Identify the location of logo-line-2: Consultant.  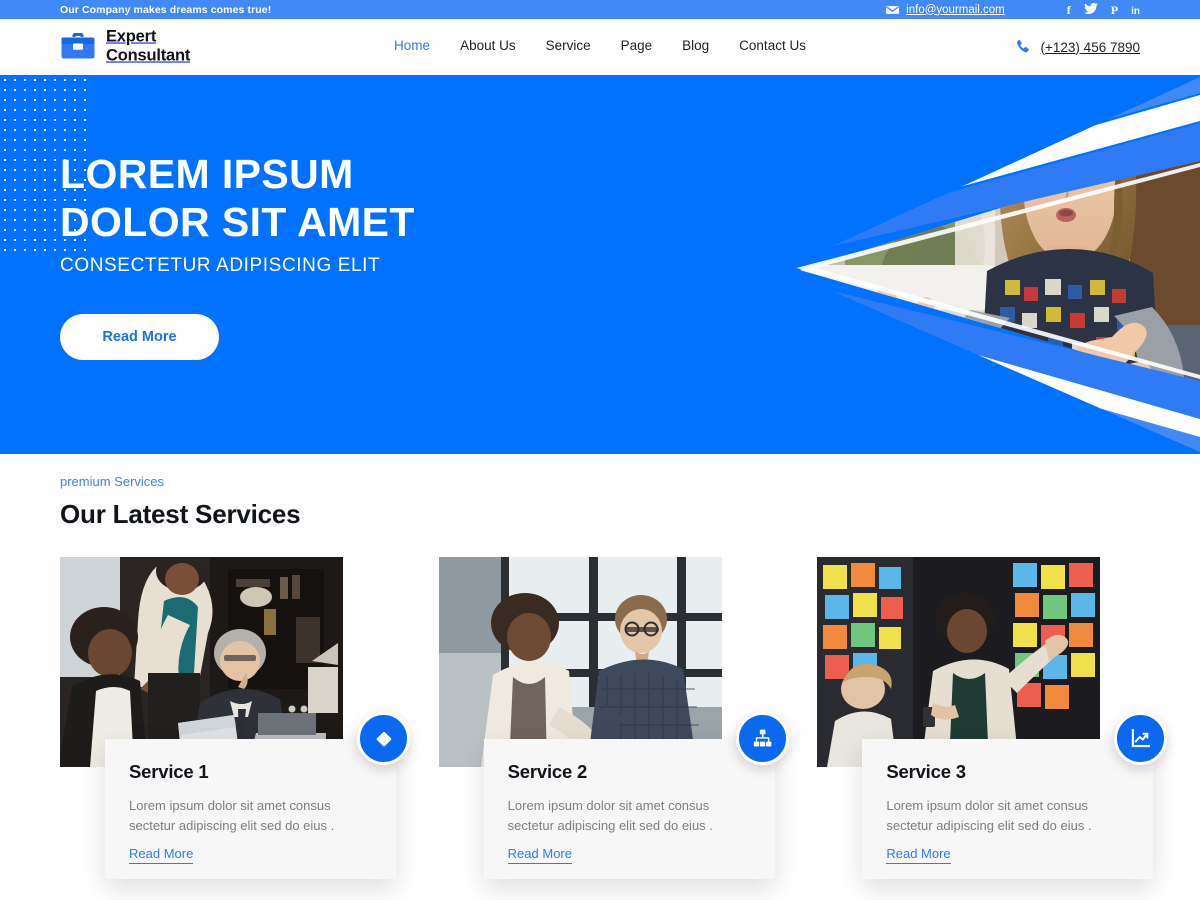
(148, 56).